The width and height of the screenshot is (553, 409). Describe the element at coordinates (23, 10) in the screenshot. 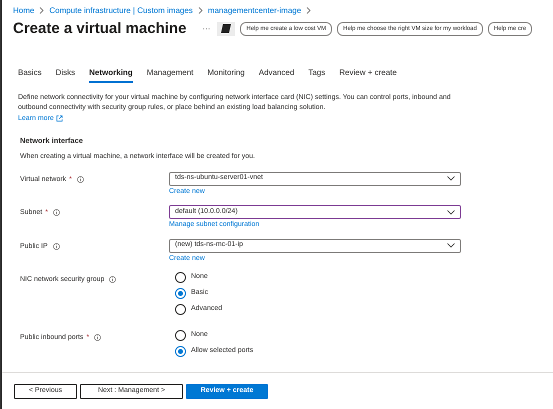

I see `breadcrumb-link: Home` at that location.